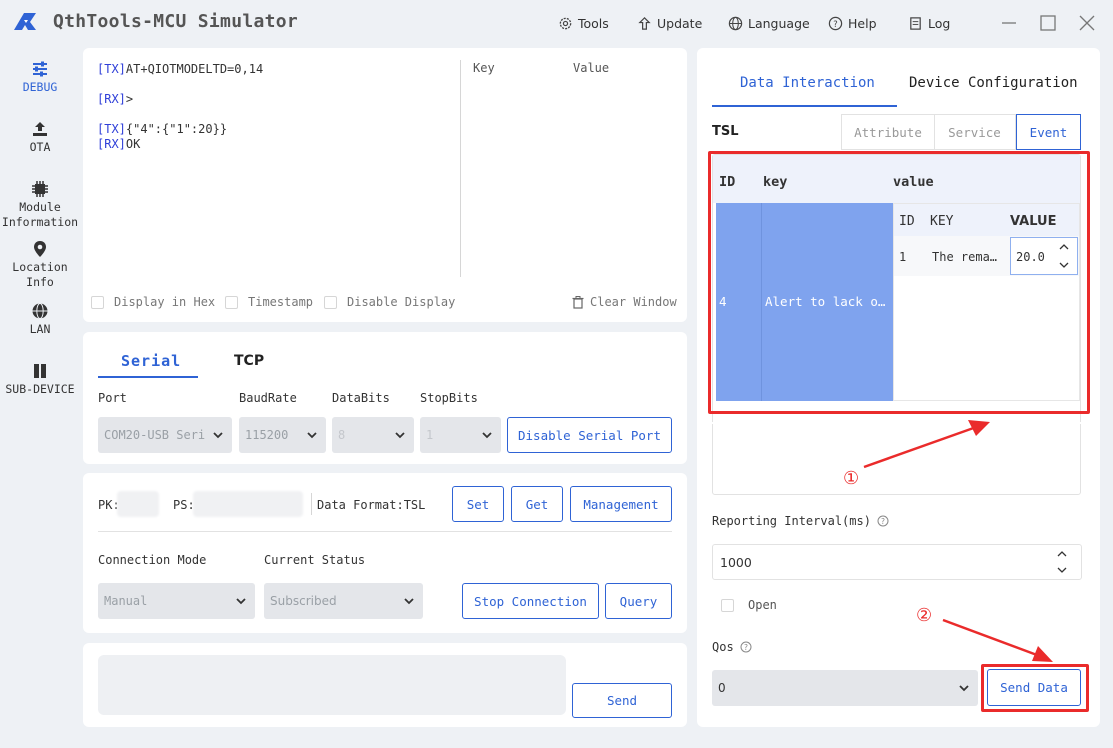 The width and height of the screenshot is (1113, 748). I want to click on connection-mode-select: Manual, so click(176, 601).